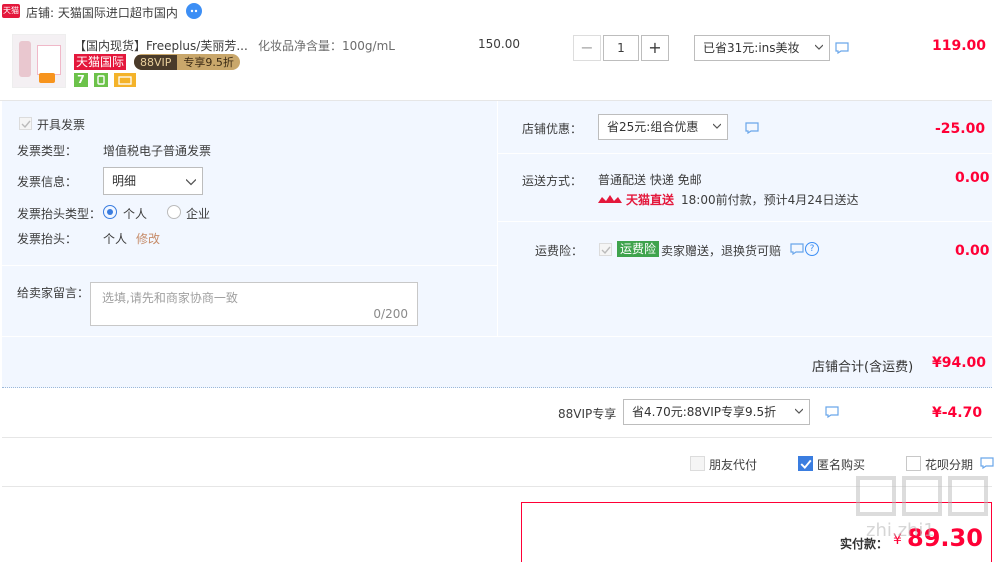 The height and width of the screenshot is (562, 1002). I want to click on card-icon, so click(125, 80).